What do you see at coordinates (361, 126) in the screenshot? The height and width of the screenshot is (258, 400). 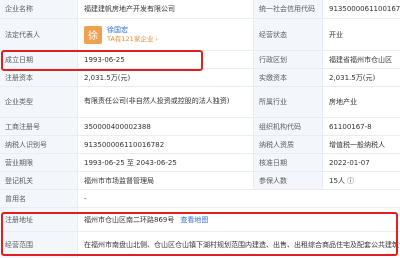 I see `value-org-code: 61100167-8` at bounding box center [361, 126].